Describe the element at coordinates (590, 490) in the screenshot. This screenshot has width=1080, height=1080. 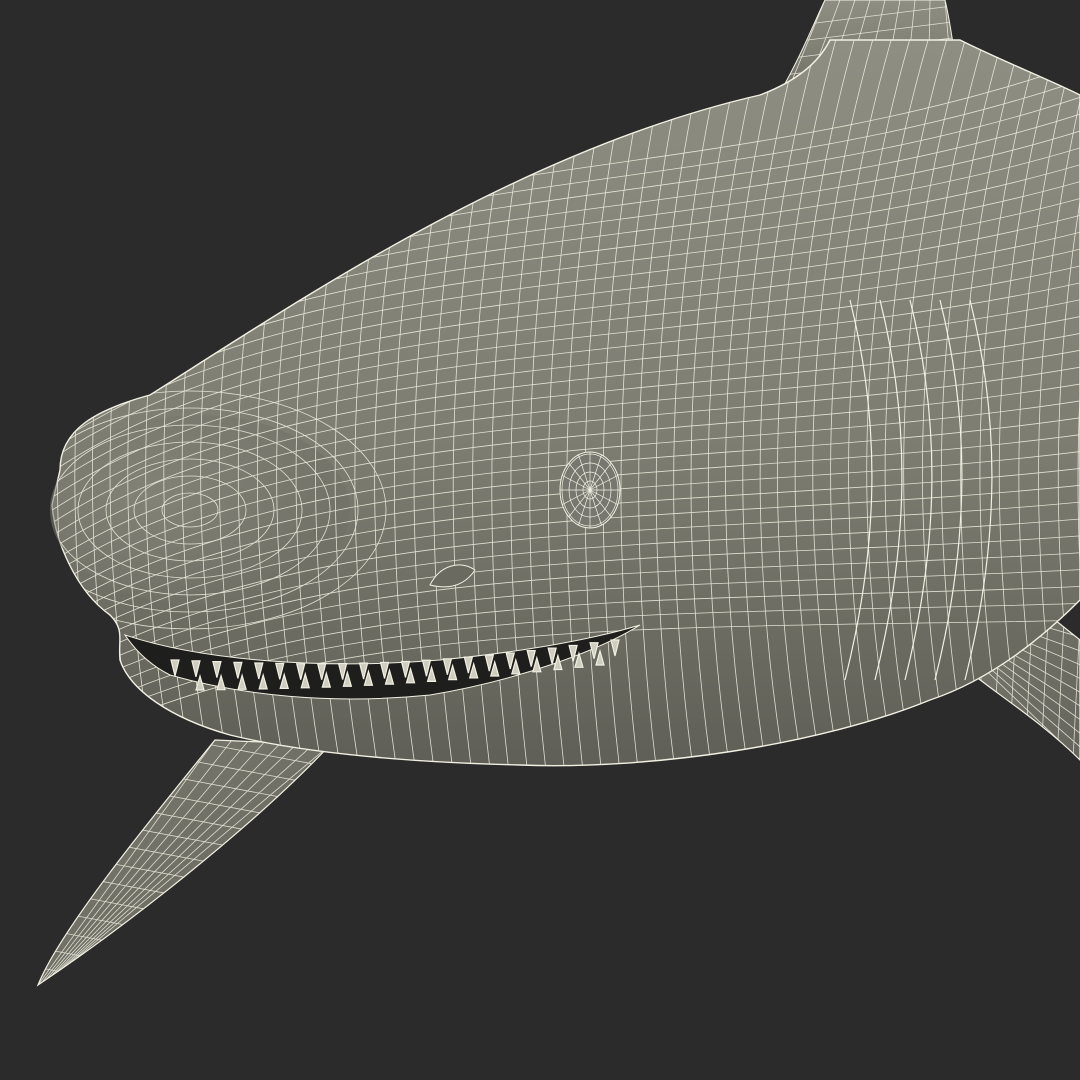
I see `eye` at that location.